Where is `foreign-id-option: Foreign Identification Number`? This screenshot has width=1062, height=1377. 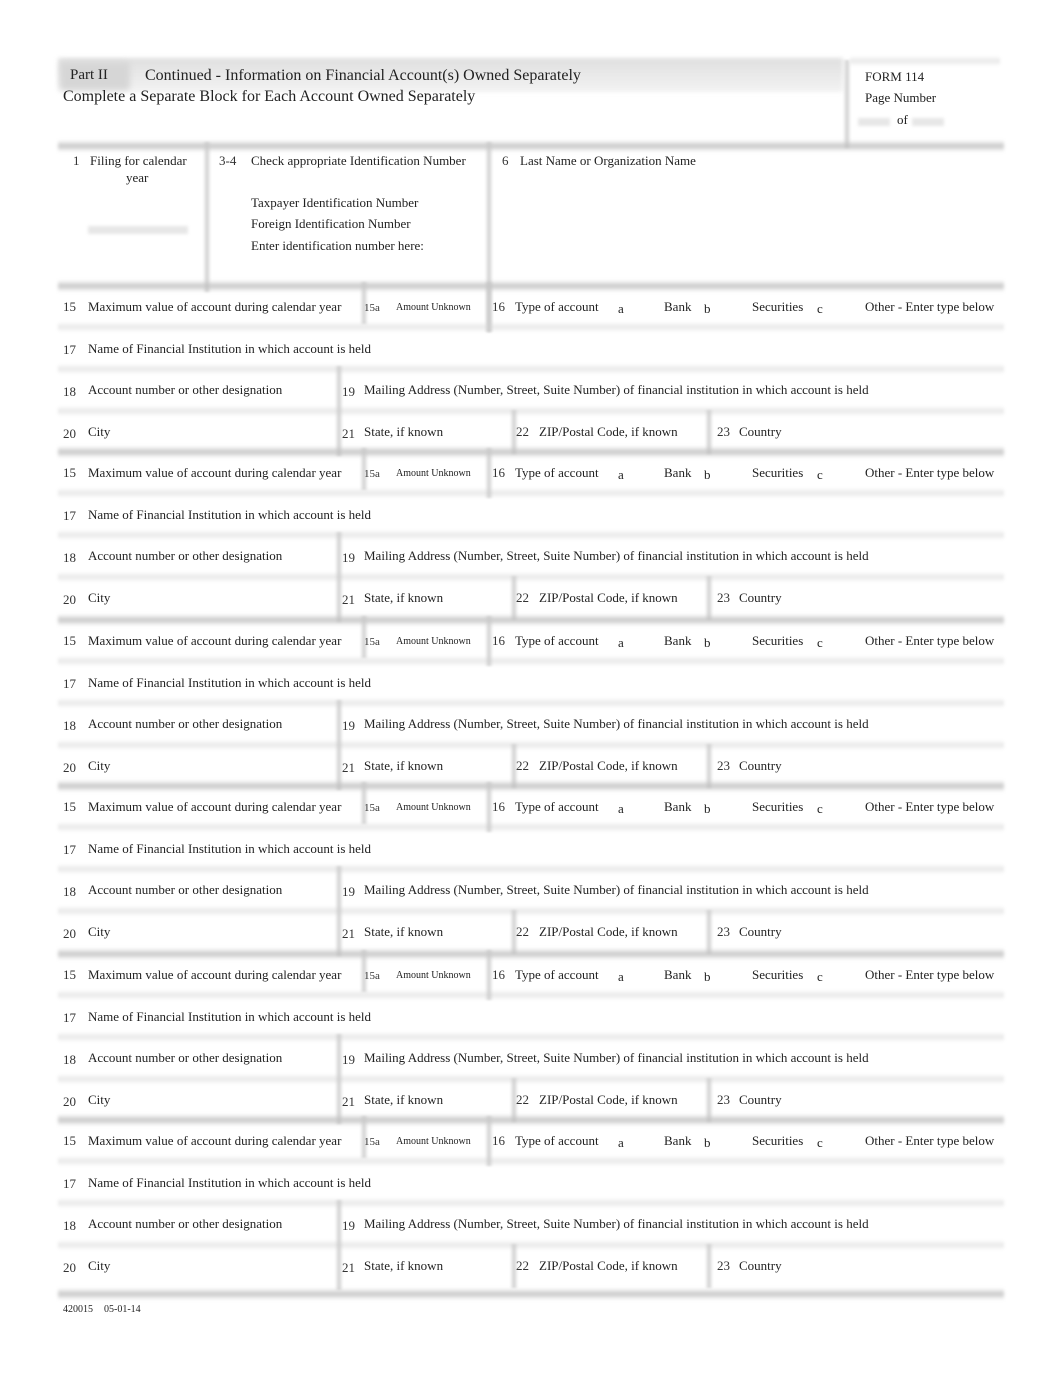
foreign-id-option: Foreign Identification Number is located at coordinates (331, 224).